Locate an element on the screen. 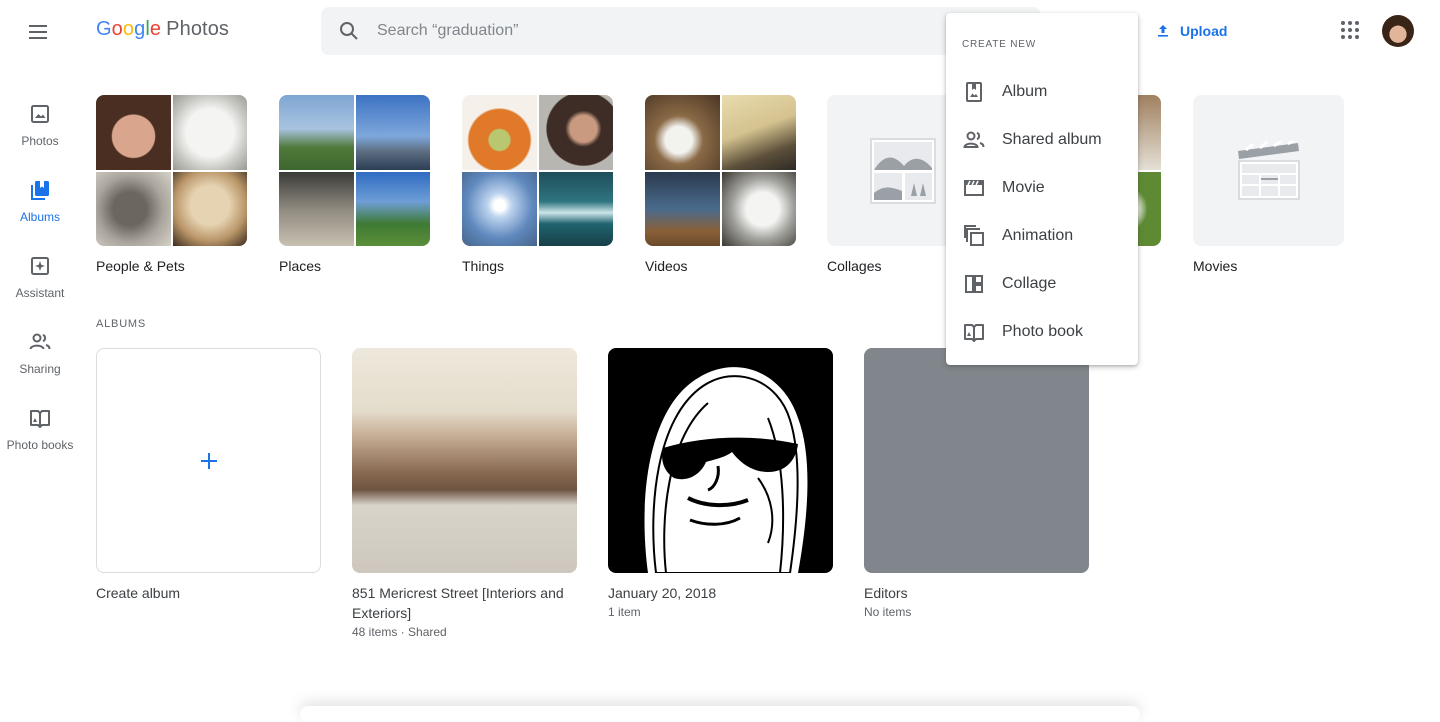 This screenshot has width=1440, height=722. category-videos: Videos is located at coordinates (720, 184).